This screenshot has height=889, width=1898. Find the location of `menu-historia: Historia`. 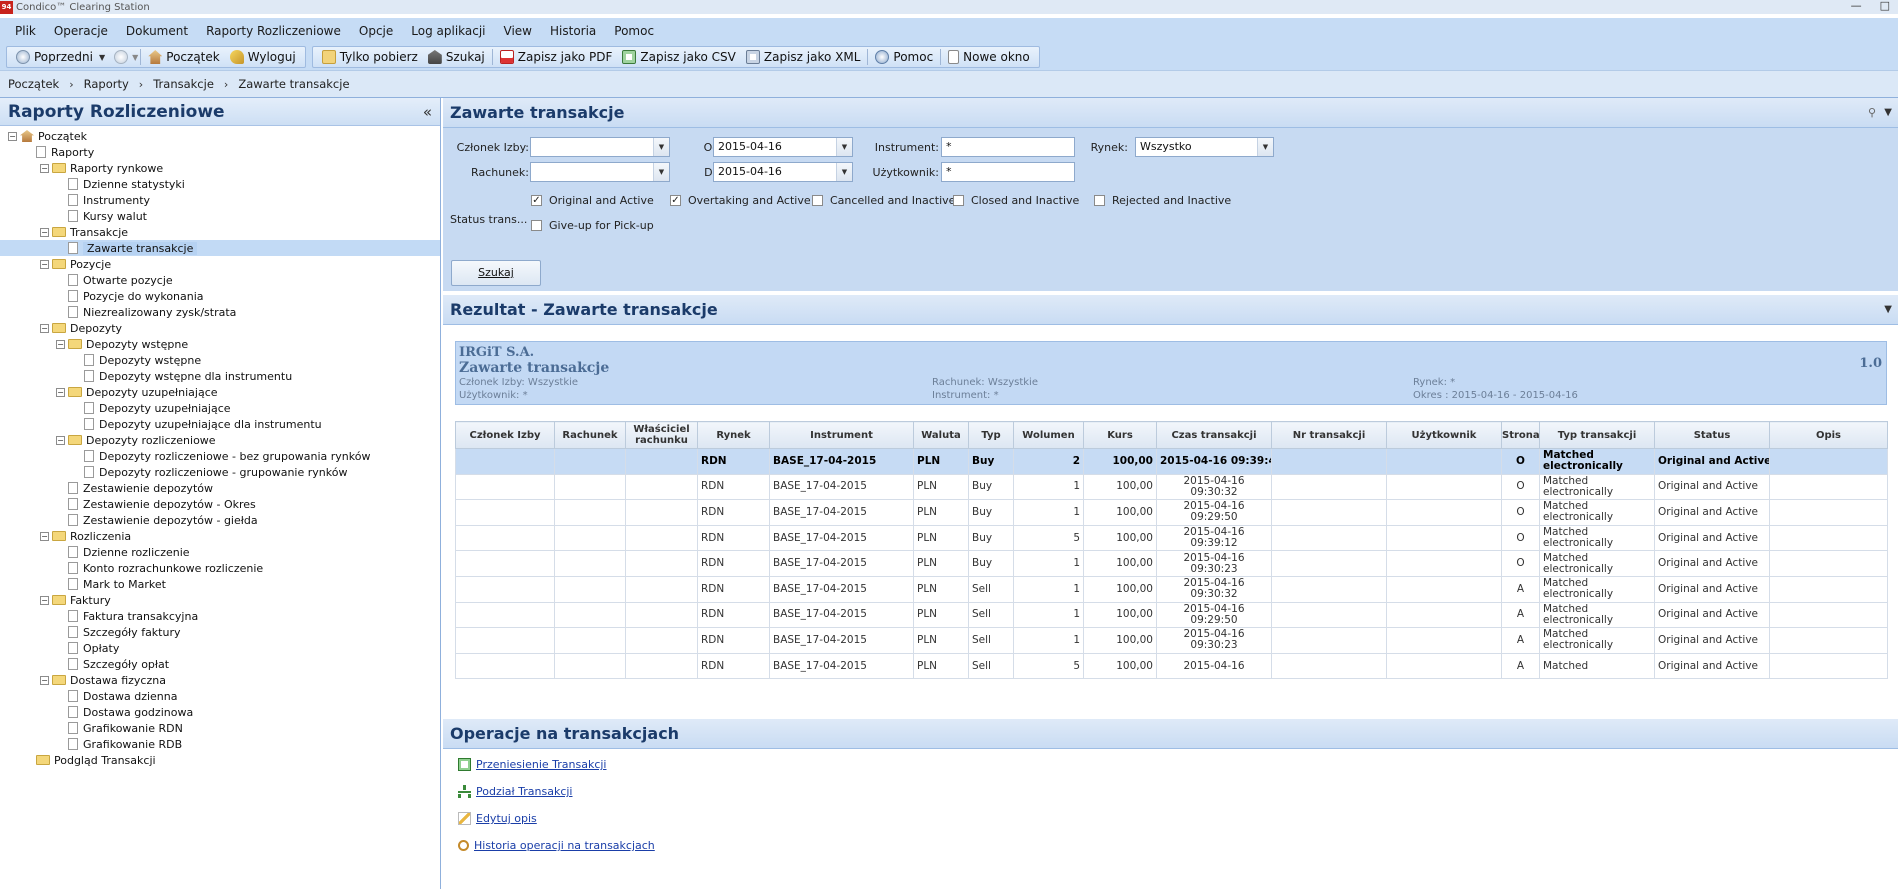

menu-historia: Historia is located at coordinates (573, 31).